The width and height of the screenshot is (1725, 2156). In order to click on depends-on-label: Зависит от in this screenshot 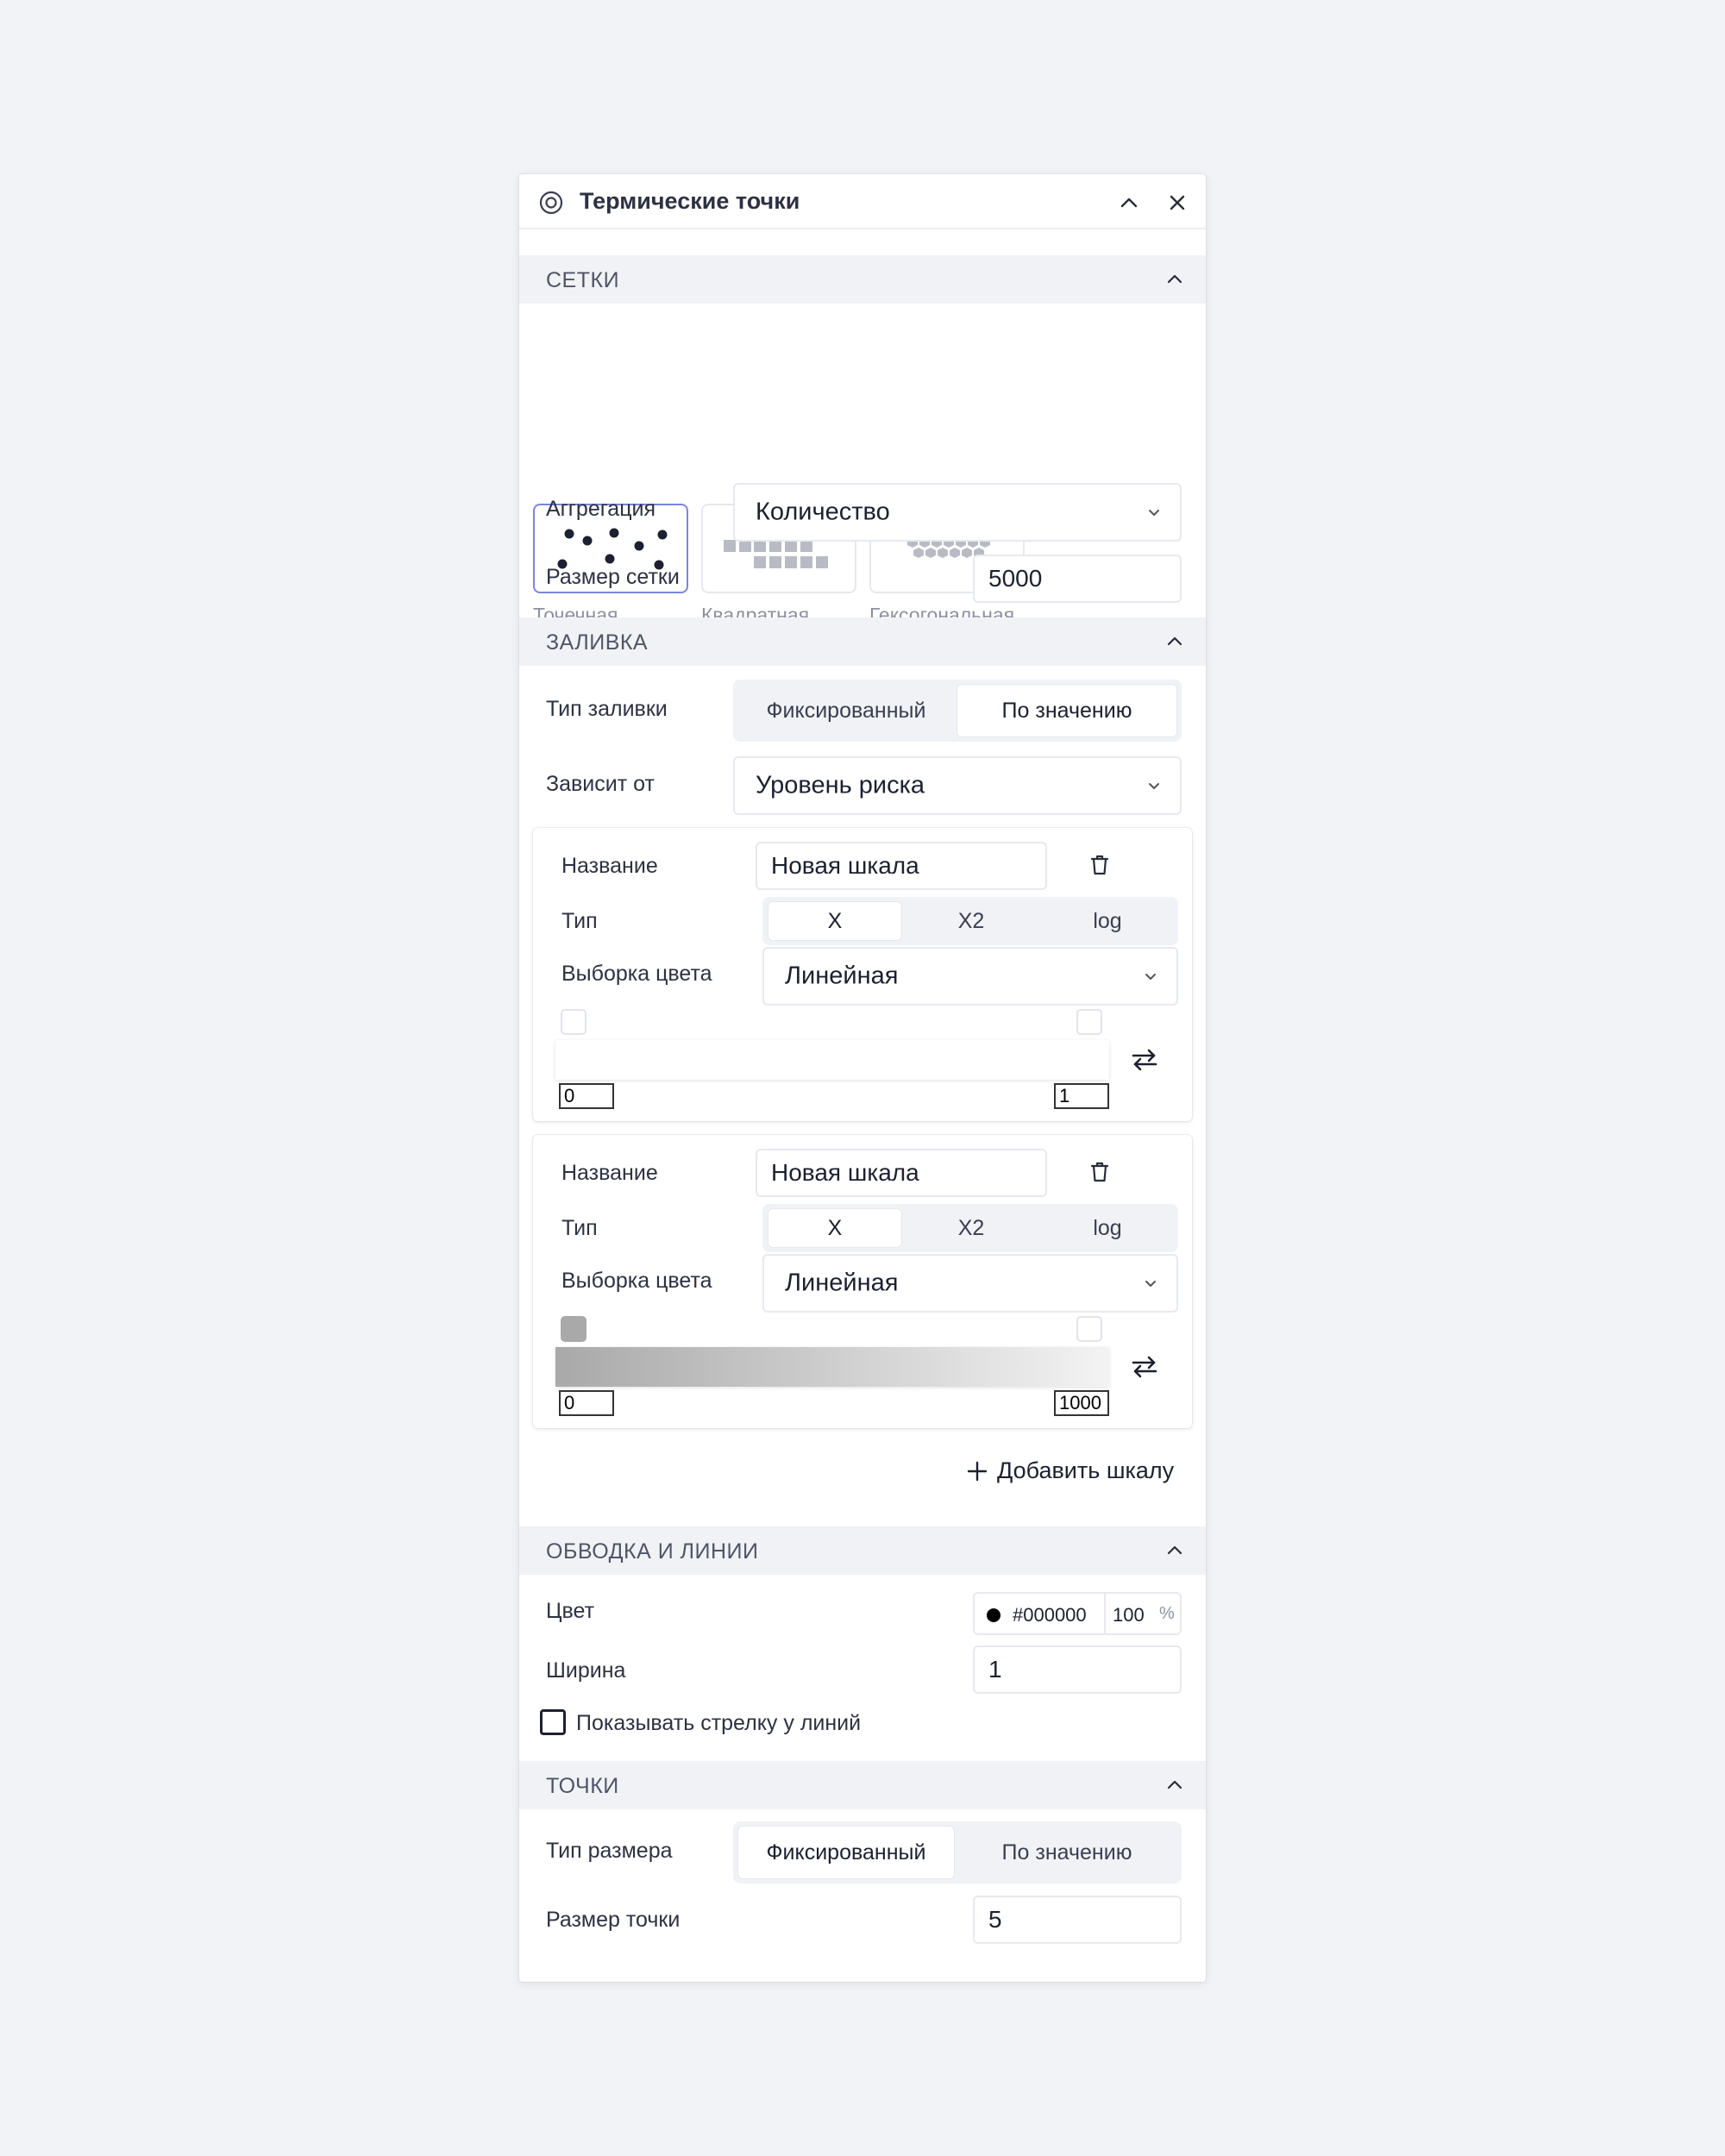, I will do `click(600, 784)`.